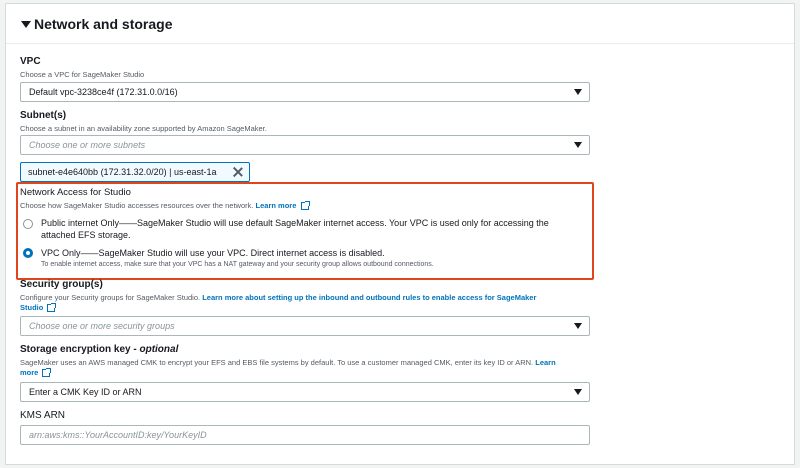  I want to click on subnets-placeholder: Choose one or more subnets, so click(87, 145).